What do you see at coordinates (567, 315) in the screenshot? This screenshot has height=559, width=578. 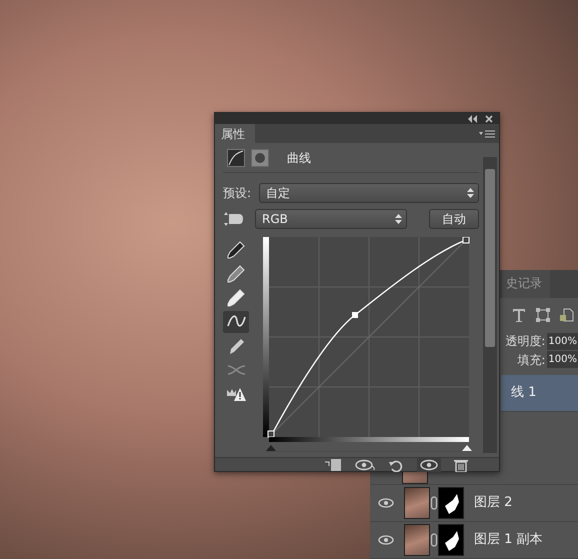 I see `smart-object-icon` at bounding box center [567, 315].